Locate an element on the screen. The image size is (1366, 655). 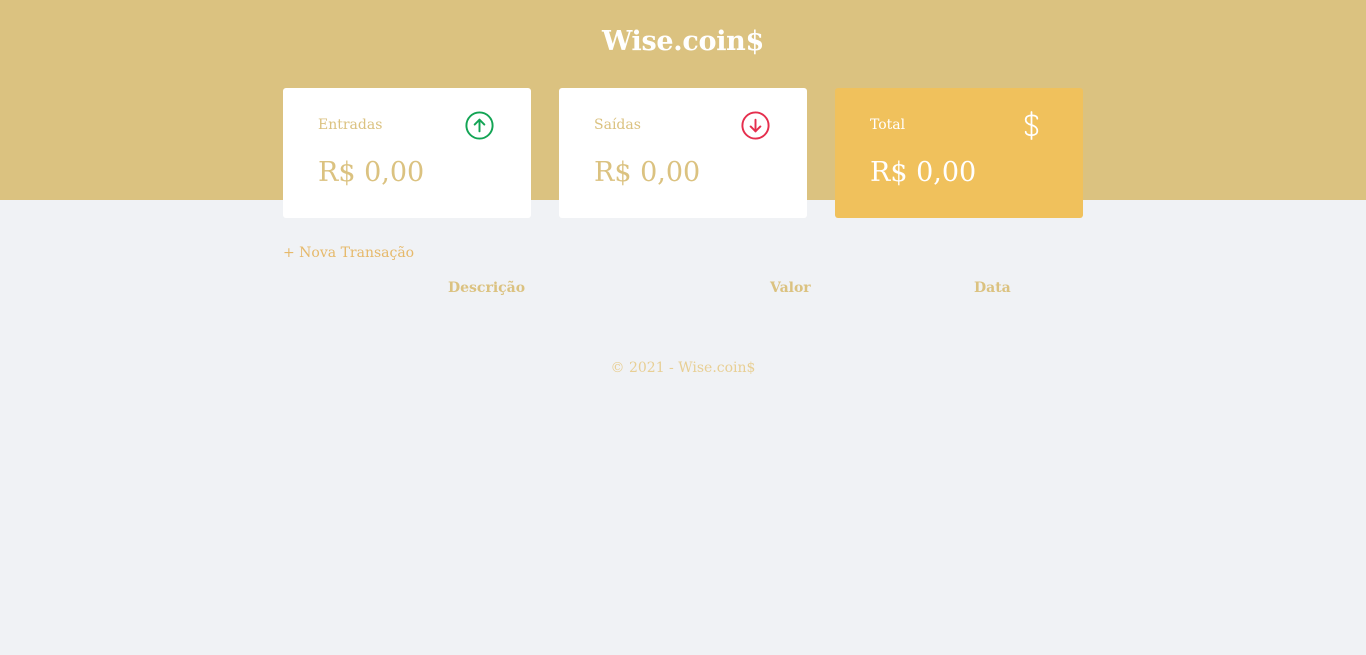
column-header-description: Descrição is located at coordinates (487, 288).